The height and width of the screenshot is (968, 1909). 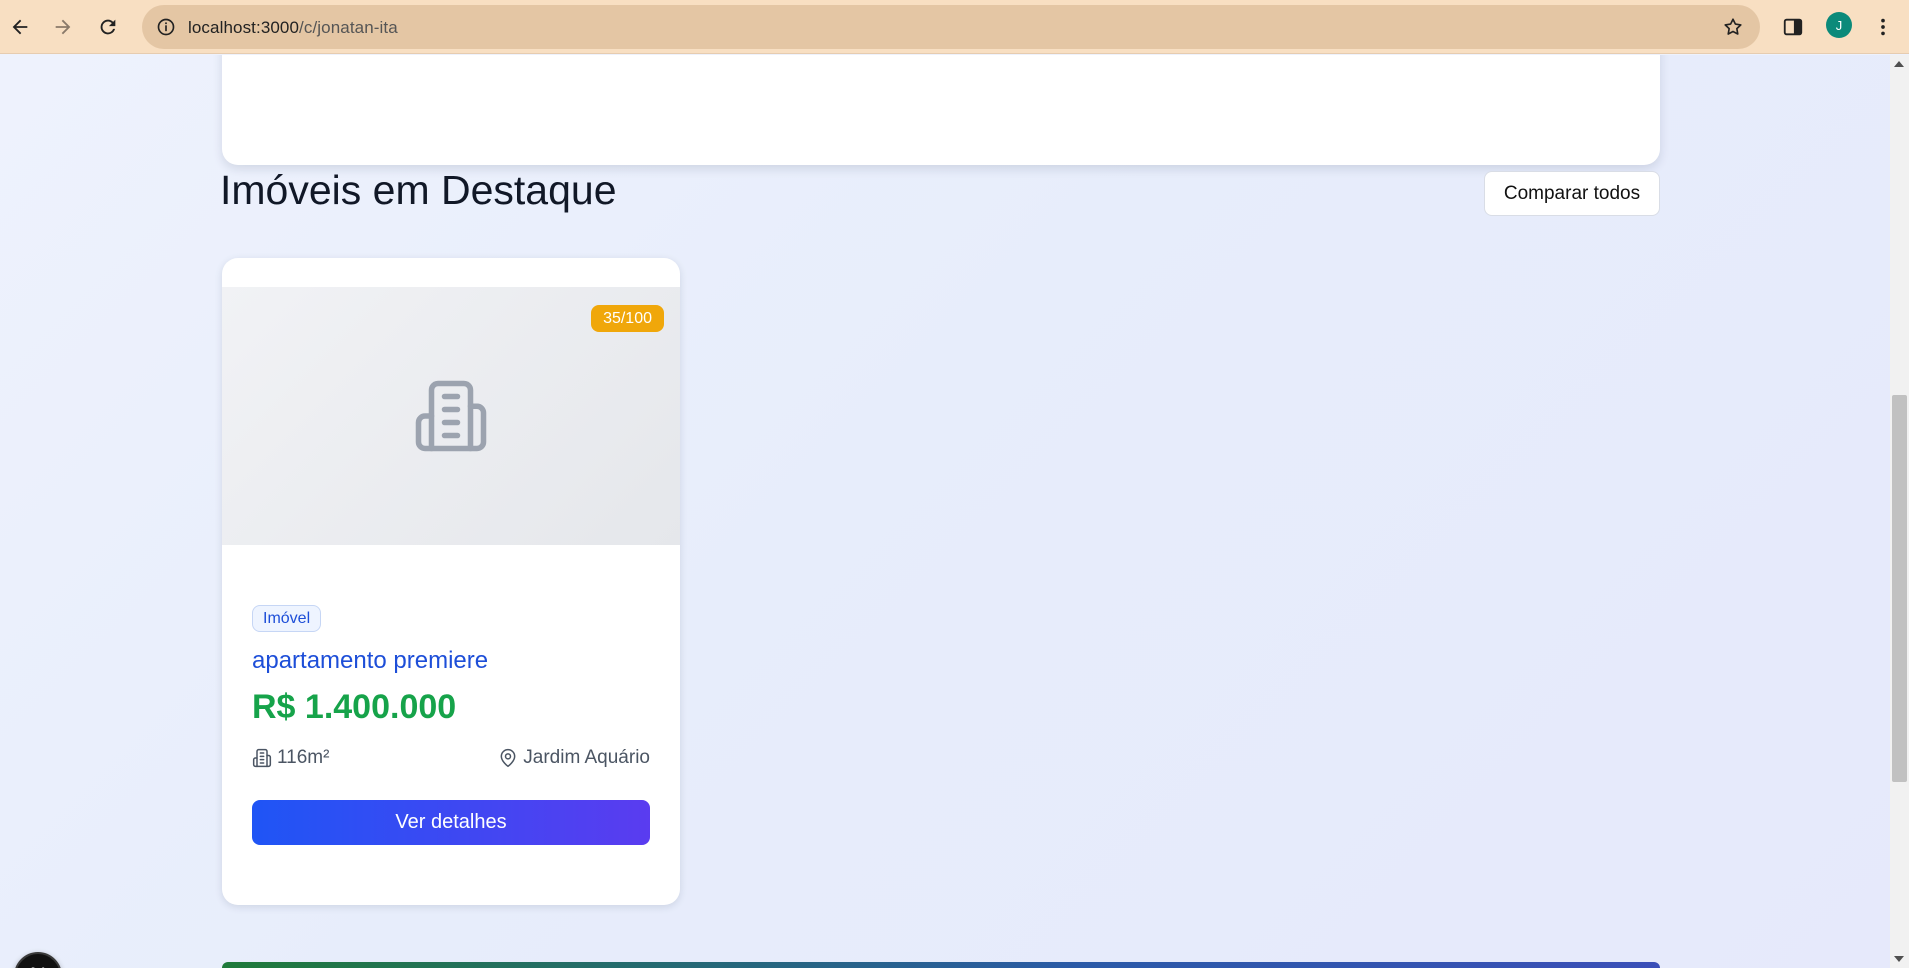 What do you see at coordinates (1839, 25) in the screenshot?
I see `profile-avatar: J` at bounding box center [1839, 25].